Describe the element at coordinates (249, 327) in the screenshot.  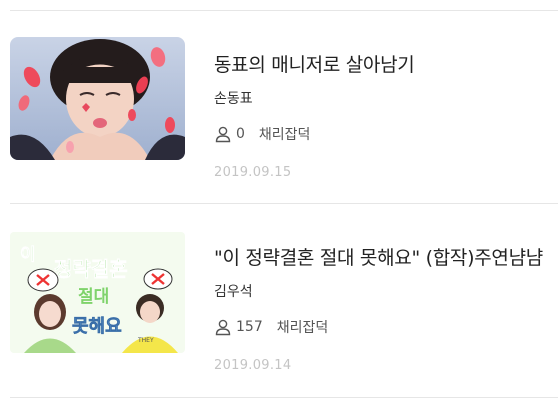
I see `view-count: 157` at that location.